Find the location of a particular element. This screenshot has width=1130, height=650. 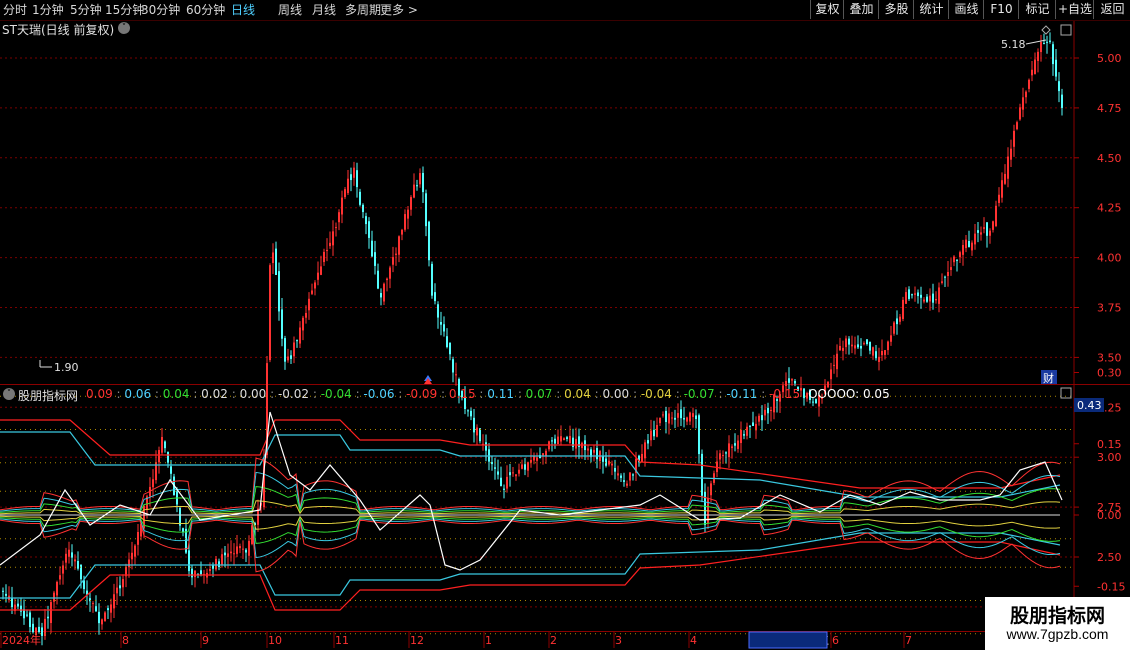

indicator-options-chevron-icon: ˅ is located at coordinates (9, 394).